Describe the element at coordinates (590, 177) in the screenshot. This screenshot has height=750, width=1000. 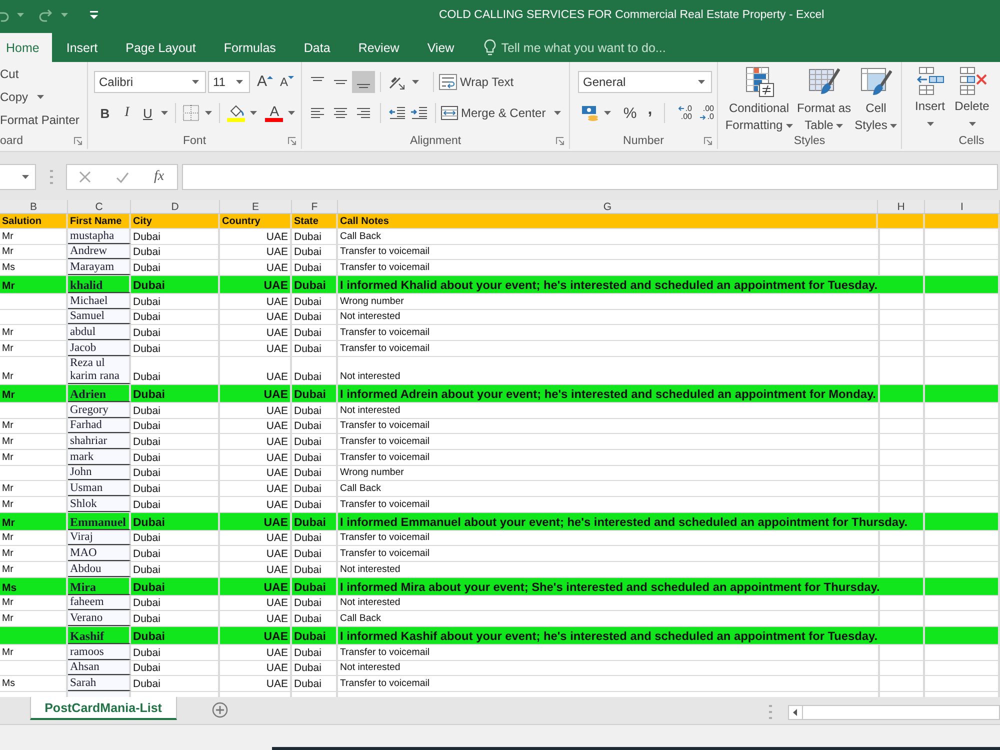
I see `formula-input` at that location.